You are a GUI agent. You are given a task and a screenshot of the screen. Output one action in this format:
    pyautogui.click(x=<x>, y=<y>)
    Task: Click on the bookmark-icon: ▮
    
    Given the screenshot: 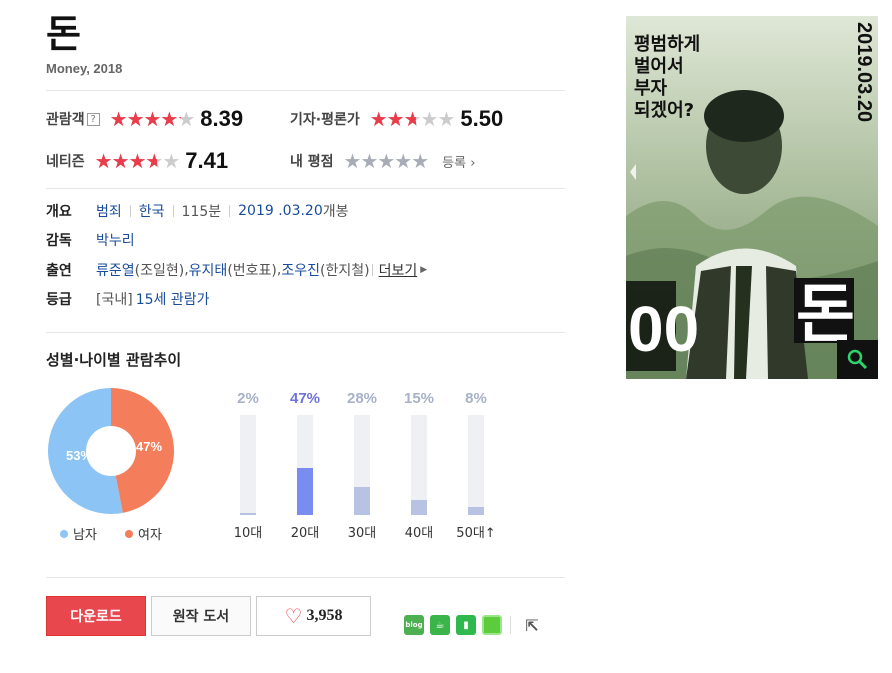 What is the action you would take?
    pyautogui.click(x=466, y=625)
    